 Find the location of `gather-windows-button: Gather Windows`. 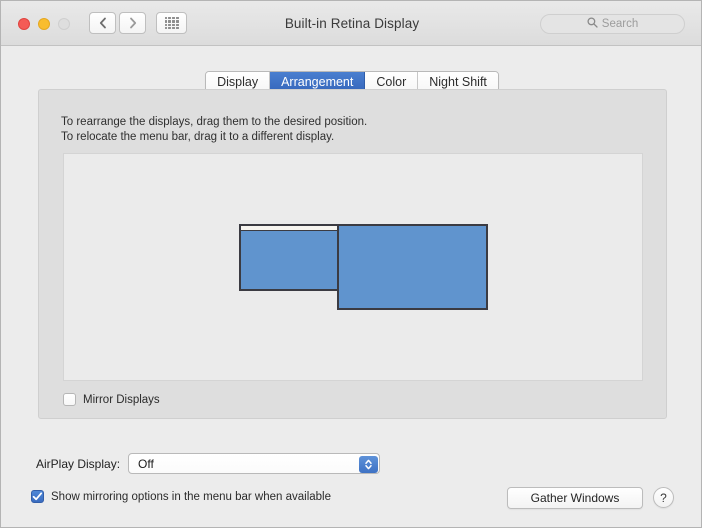

gather-windows-button: Gather Windows is located at coordinates (575, 498).